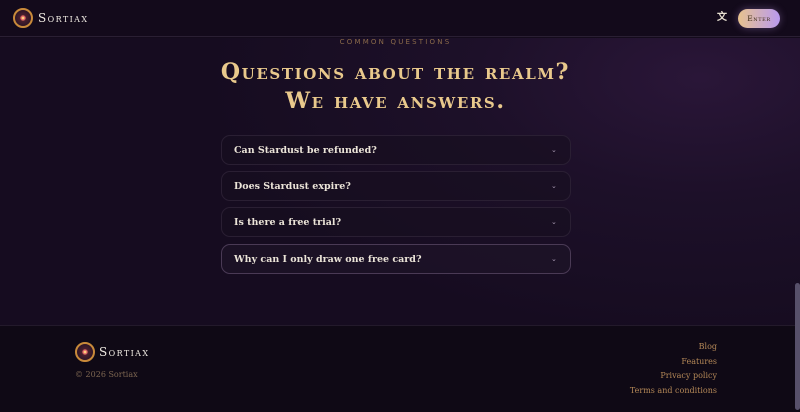 This screenshot has height=412, width=800. Describe the element at coordinates (673, 390) in the screenshot. I see `footer-link-terms: Terms and conditions` at that location.